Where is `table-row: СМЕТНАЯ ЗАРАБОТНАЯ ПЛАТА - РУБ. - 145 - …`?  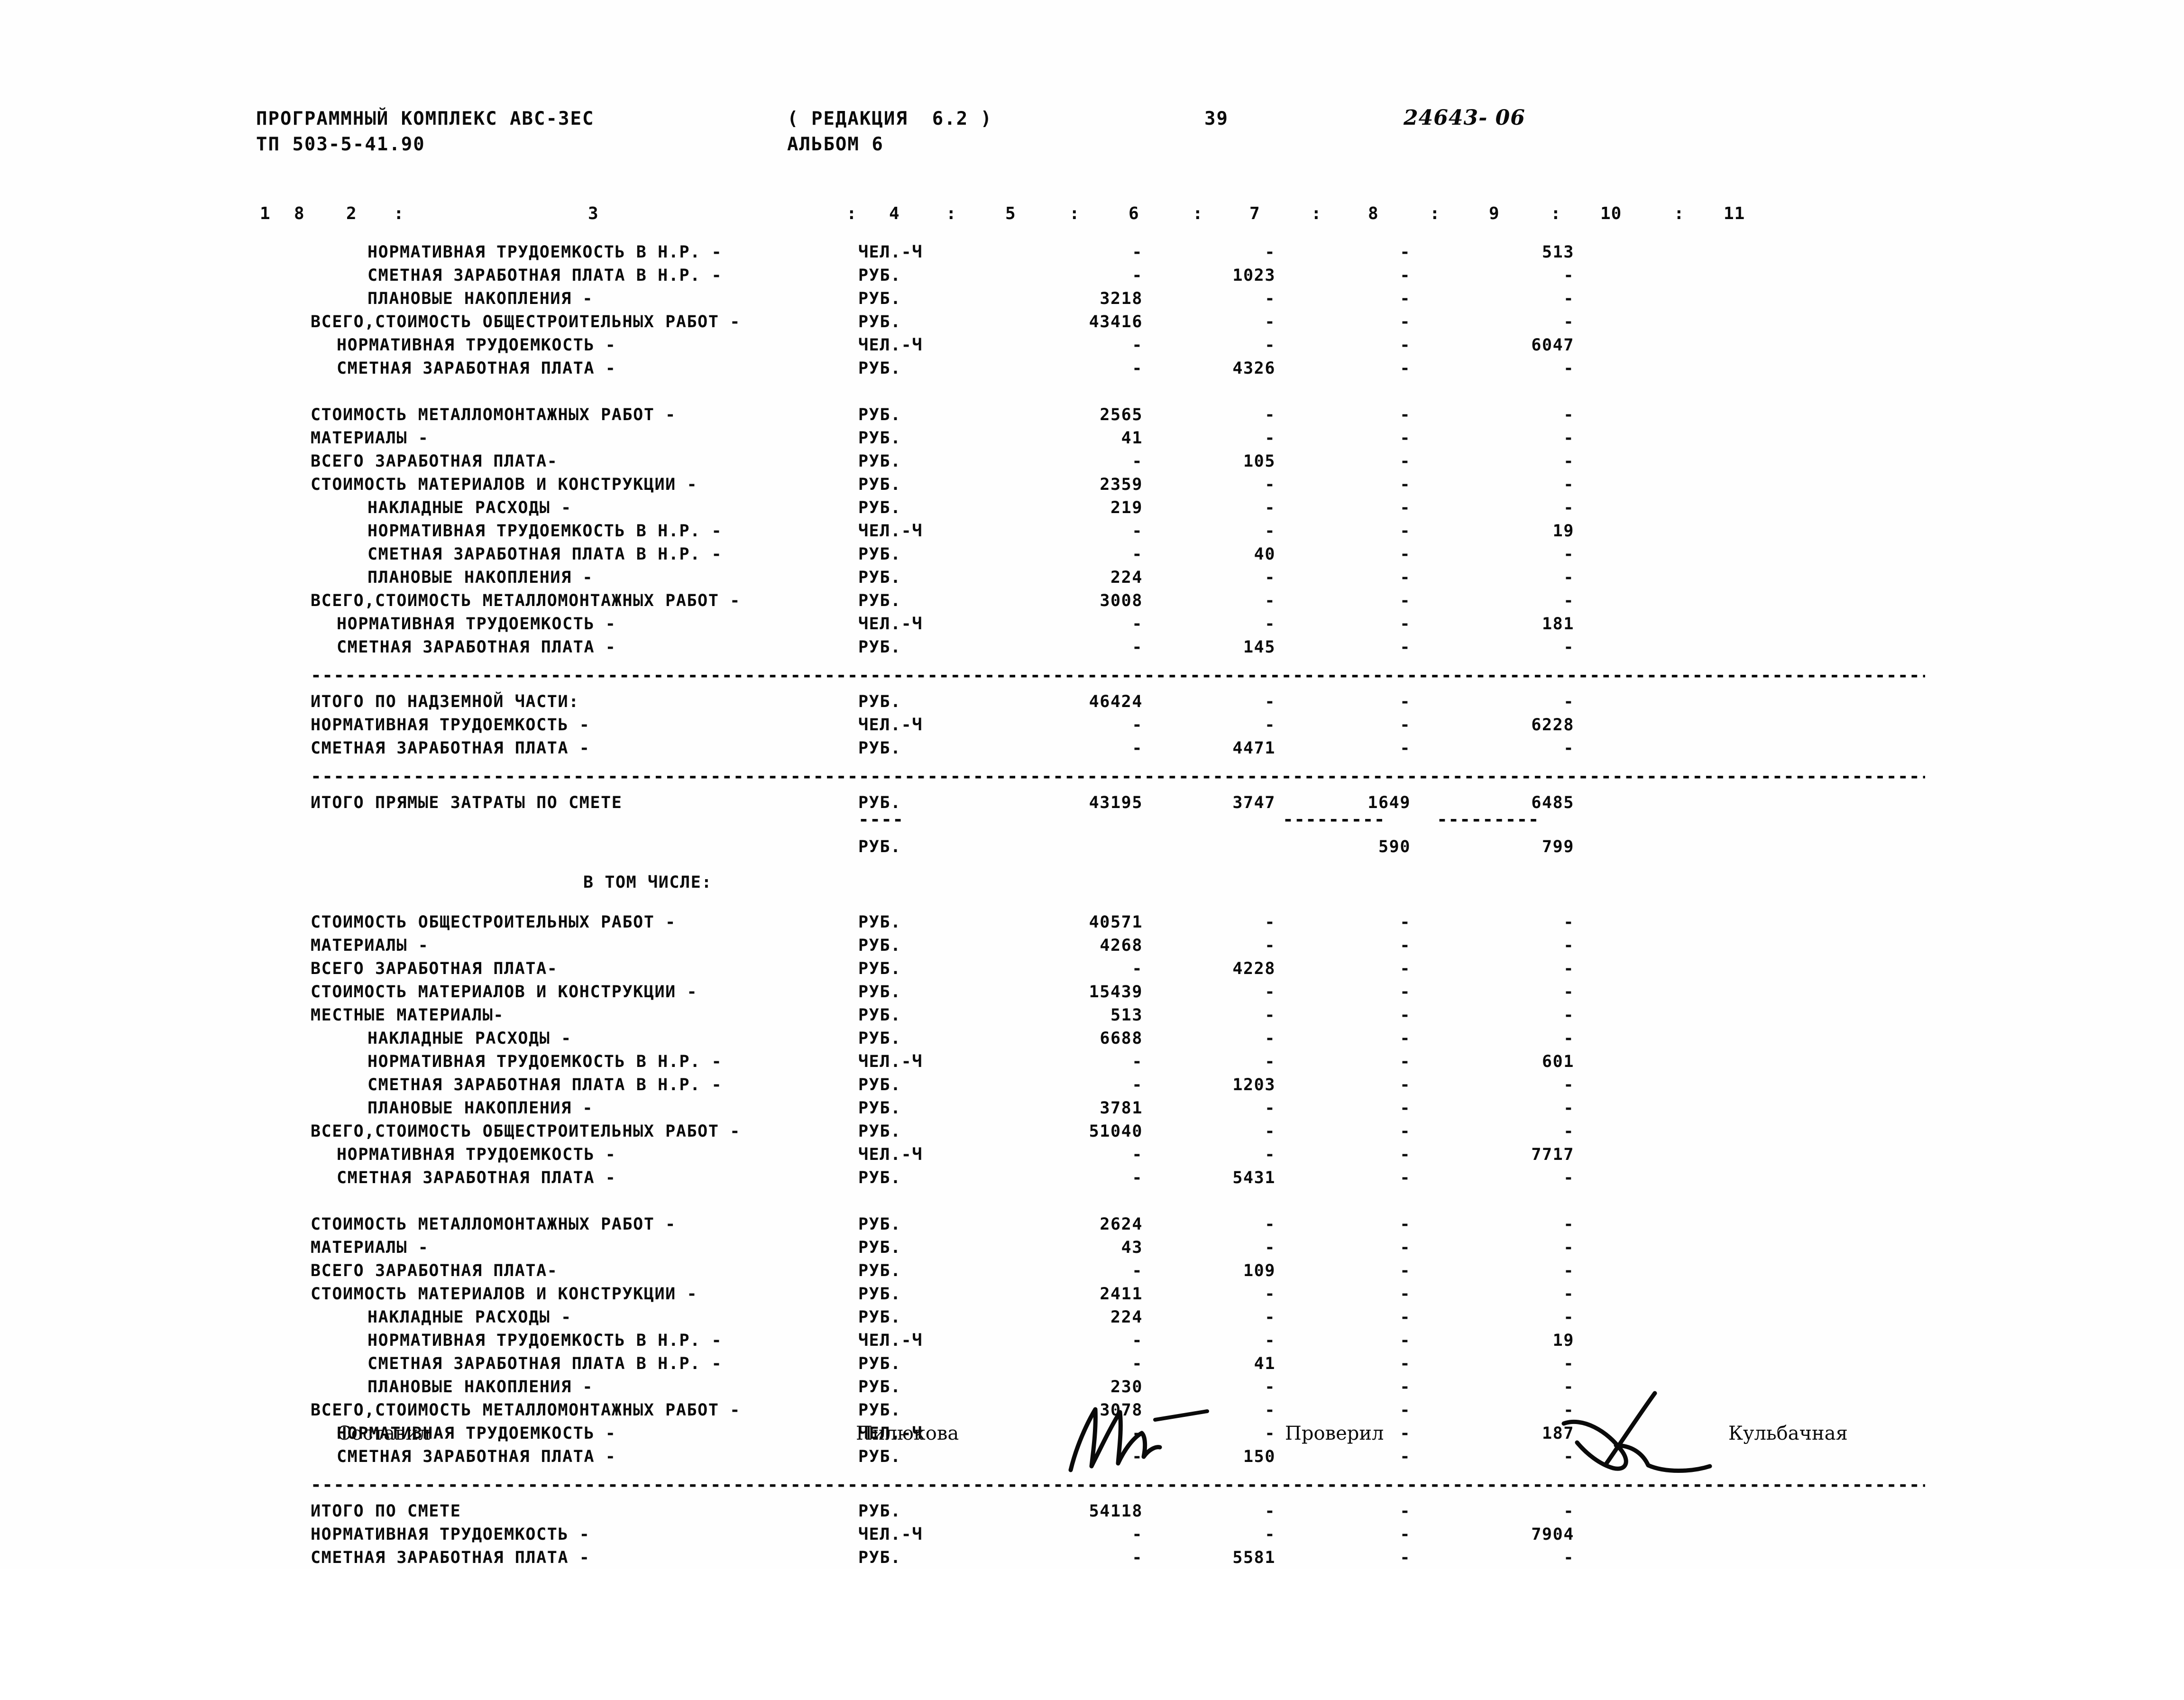 table-row: СМЕТНАЯ ЗАРАБОТНАЯ ПЛАТА - РУБ. - 145 - … is located at coordinates (1090, 649).